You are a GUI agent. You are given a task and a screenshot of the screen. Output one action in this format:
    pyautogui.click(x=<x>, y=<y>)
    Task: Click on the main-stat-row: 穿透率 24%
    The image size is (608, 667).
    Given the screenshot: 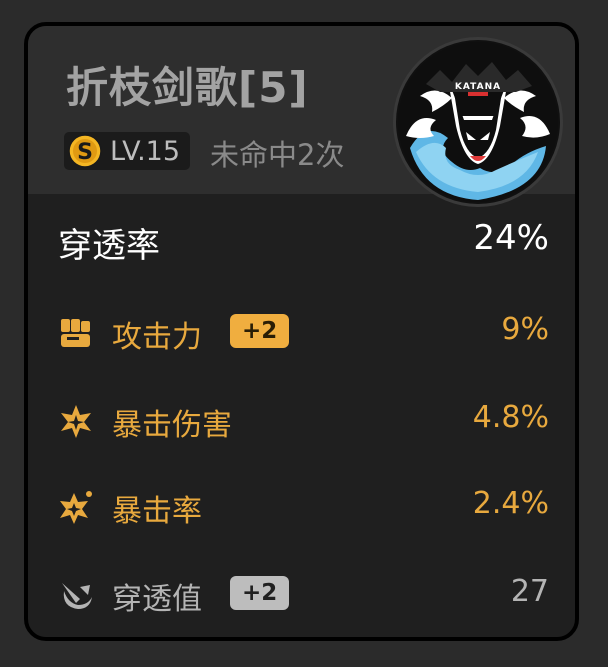 What is the action you would take?
    pyautogui.click(x=303, y=242)
    